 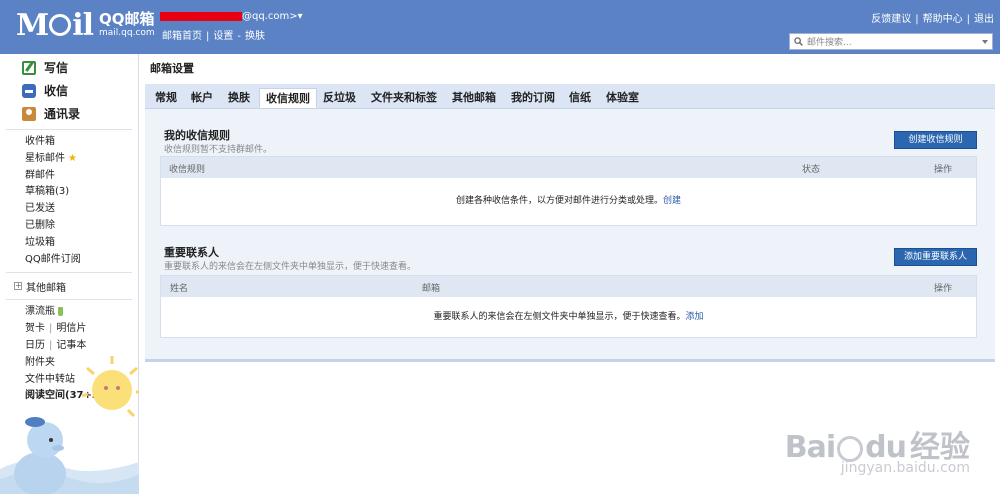 I want to click on link-change-skin: 换肤, so click(x=255, y=36).